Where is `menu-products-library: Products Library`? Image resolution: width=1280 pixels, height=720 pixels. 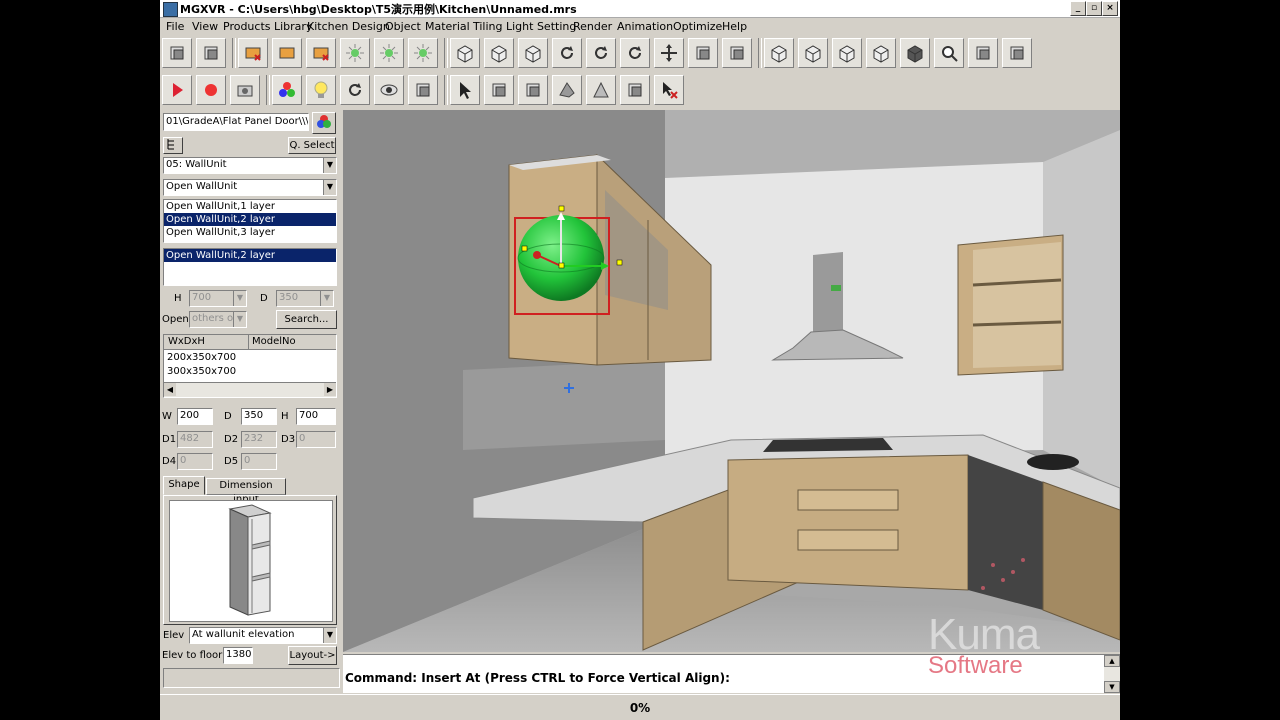 menu-products-library: Products Library is located at coordinates (267, 26).